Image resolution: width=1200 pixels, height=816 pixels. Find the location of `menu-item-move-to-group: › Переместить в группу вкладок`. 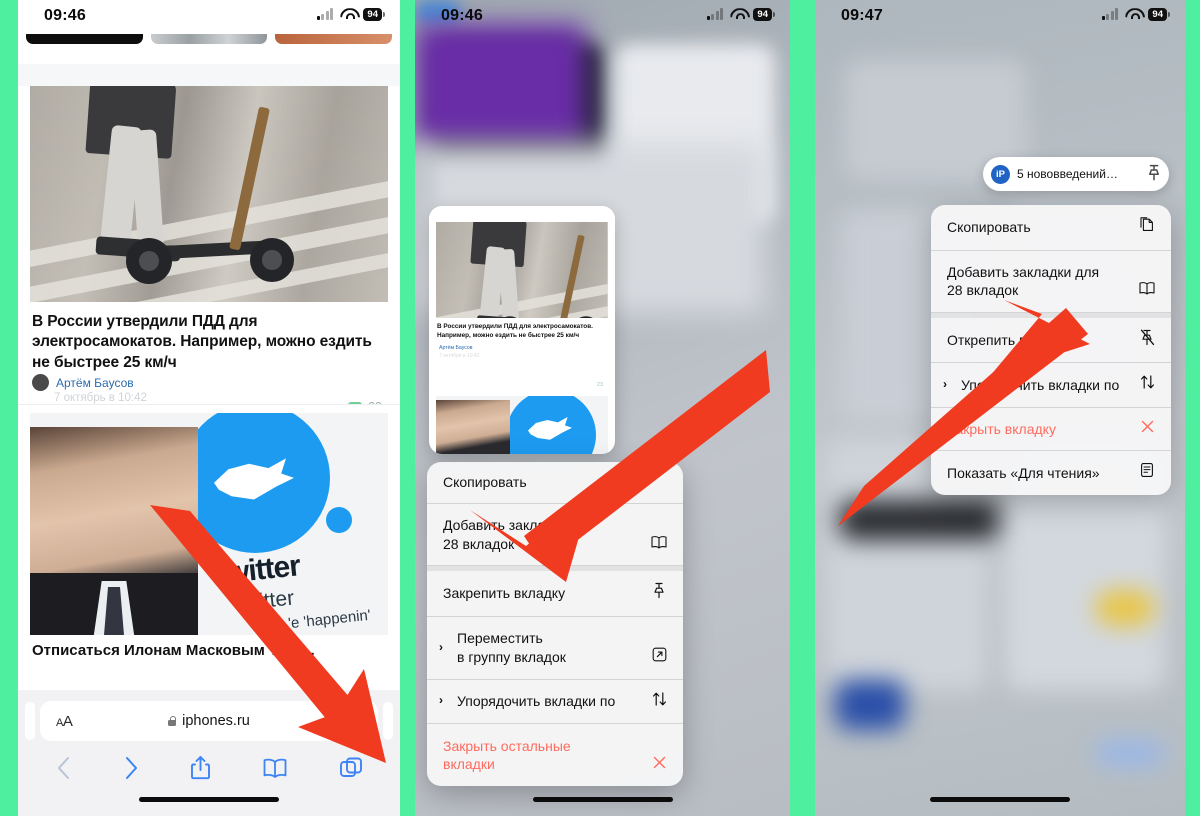

menu-item-move-to-group: › Переместить в группу вкладок is located at coordinates (555, 648).